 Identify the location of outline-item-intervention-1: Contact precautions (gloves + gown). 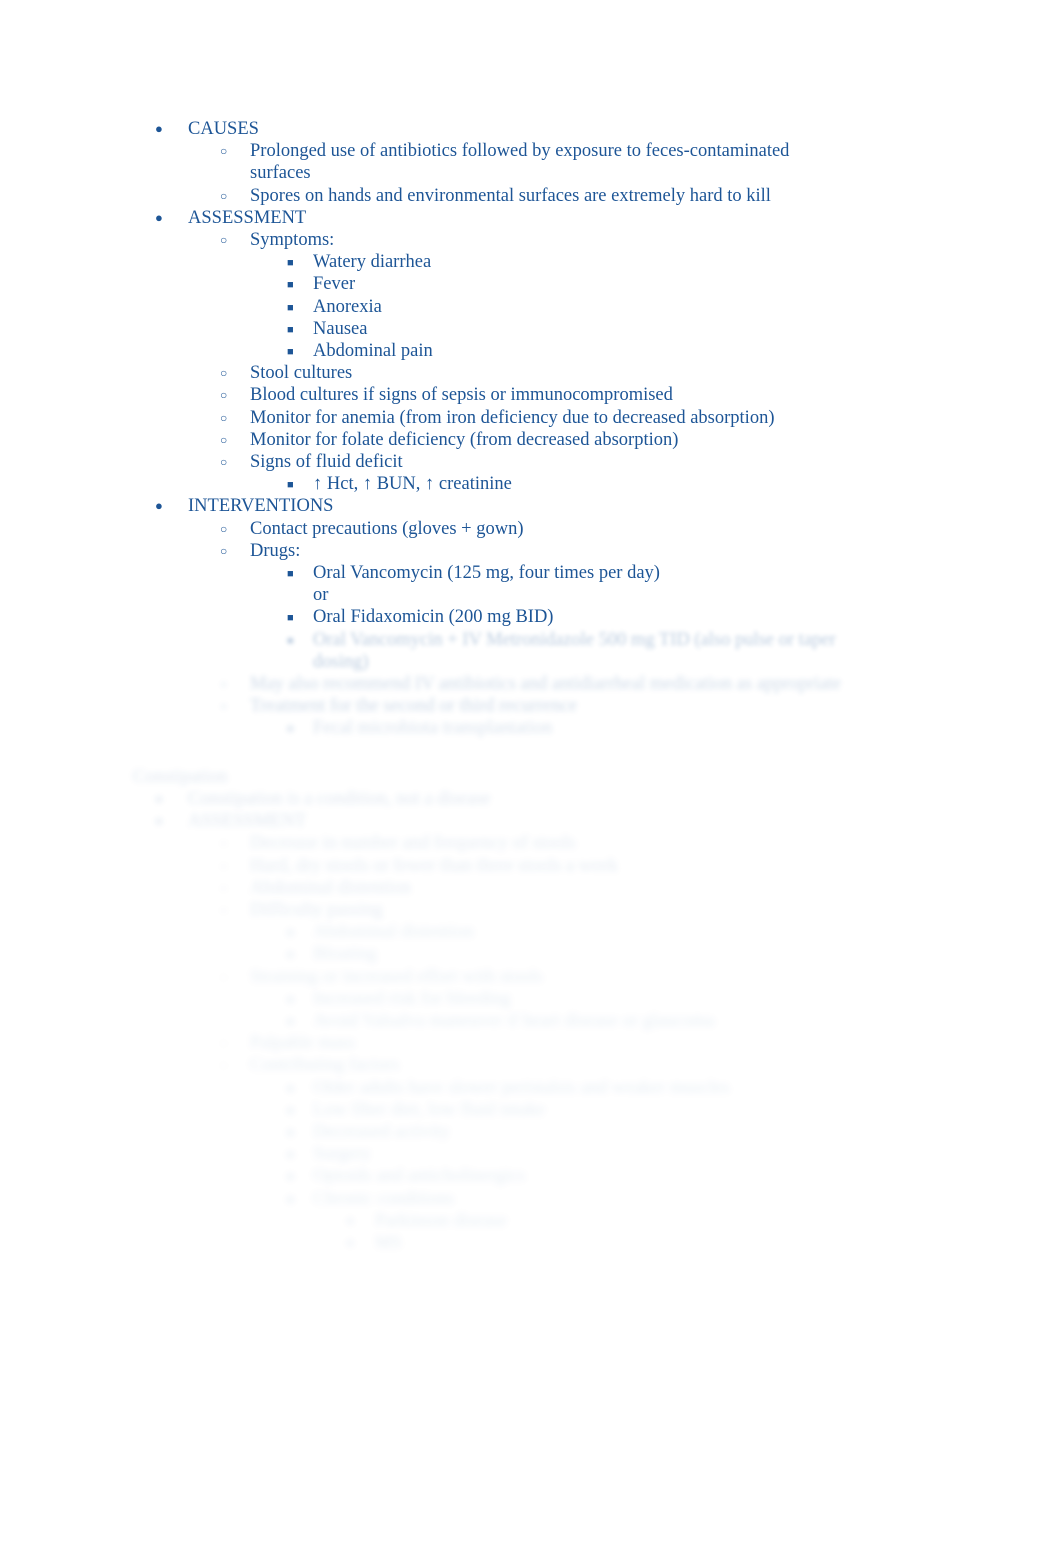
(531, 529).